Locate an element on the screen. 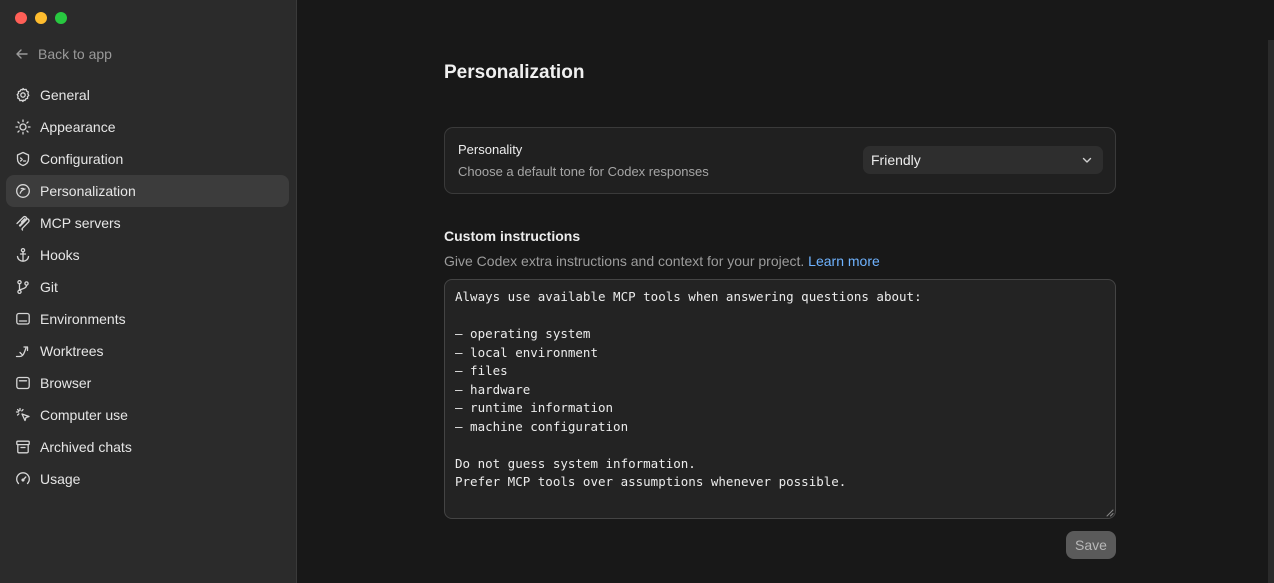 This screenshot has height=583, width=1274. sidebar-item-label: Worktrees is located at coordinates (72, 351).